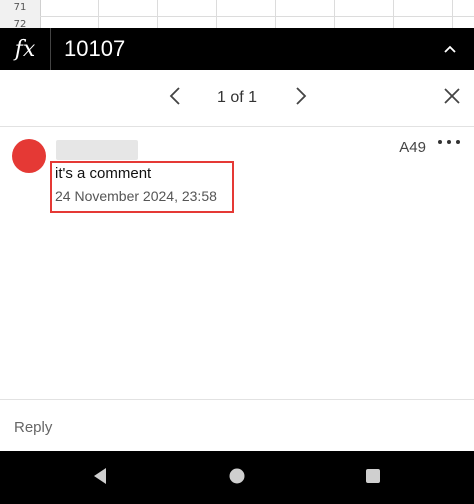 This screenshot has height=504, width=474. What do you see at coordinates (20, 7) in the screenshot?
I see `row-number: 71` at bounding box center [20, 7].